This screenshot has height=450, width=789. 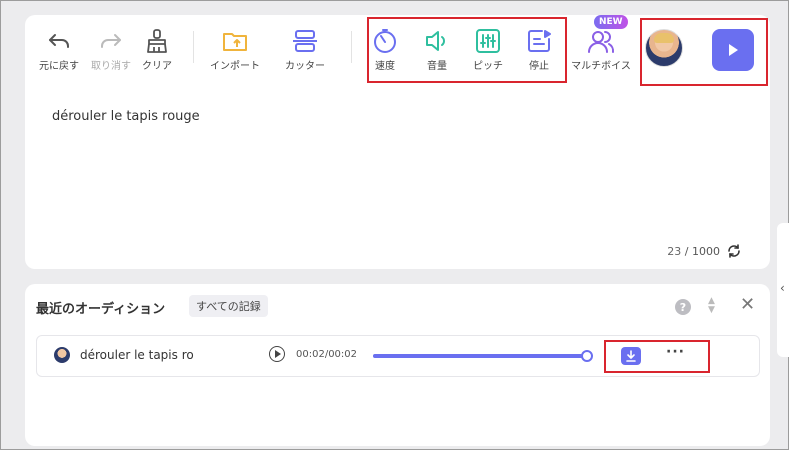 I want to click on progress-handle, so click(x=587, y=356).